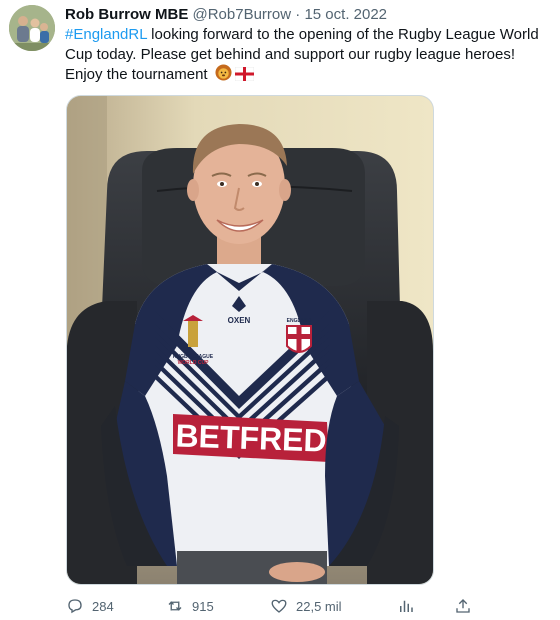  Describe the element at coordinates (223, 75) in the screenshot. I see `lion-face-emoji` at that location.